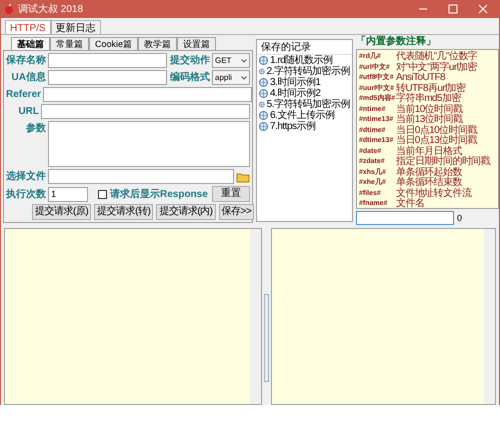  I want to click on param-description: 指定日期时间的时间戳, so click(443, 162).